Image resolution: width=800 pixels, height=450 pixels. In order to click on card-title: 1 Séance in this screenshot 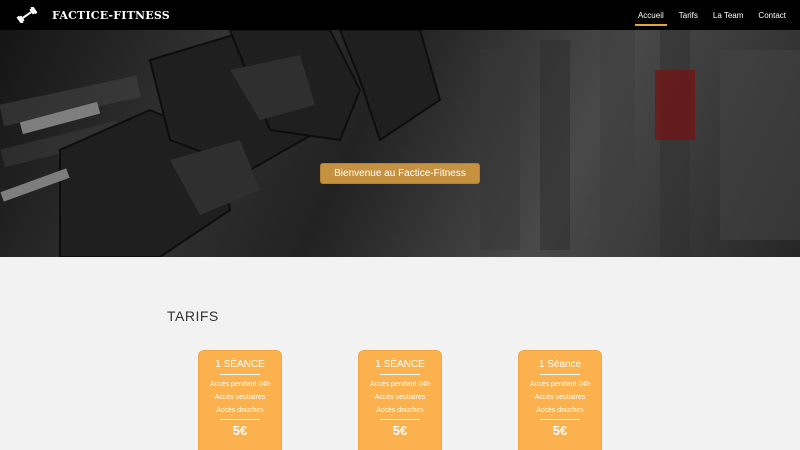, I will do `click(560, 364)`.